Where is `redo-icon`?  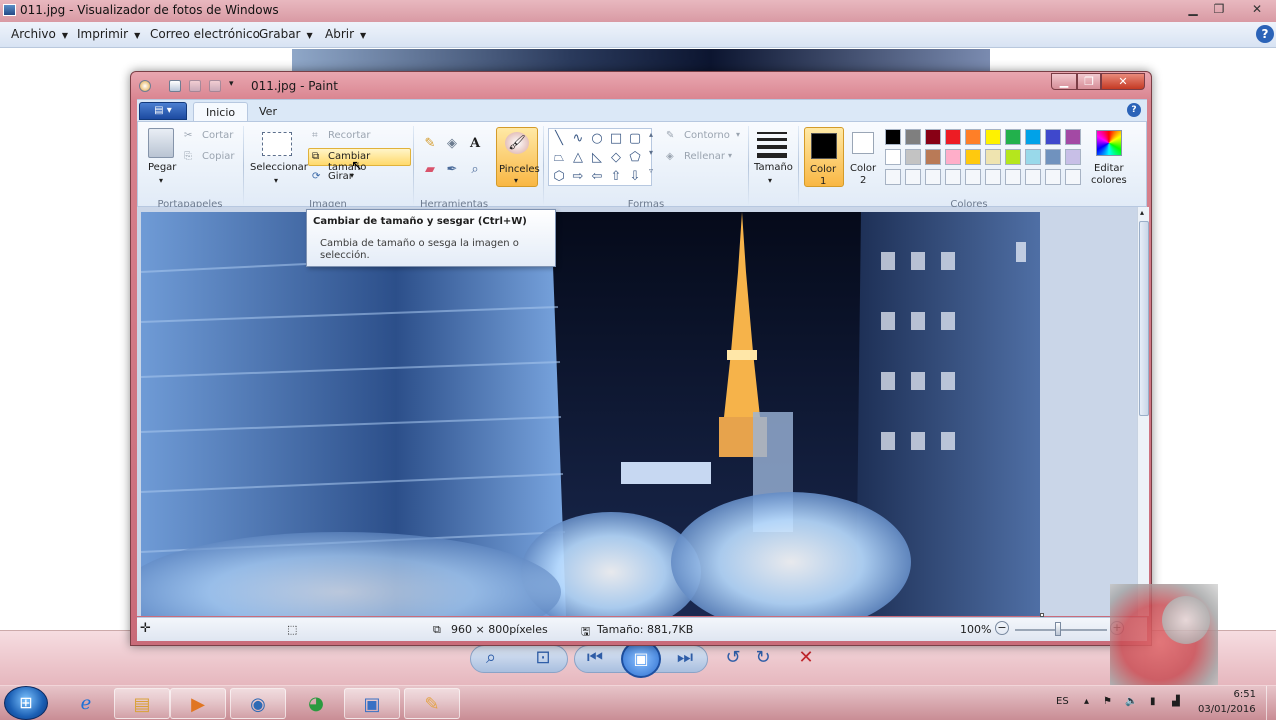
redo-icon is located at coordinates (215, 86).